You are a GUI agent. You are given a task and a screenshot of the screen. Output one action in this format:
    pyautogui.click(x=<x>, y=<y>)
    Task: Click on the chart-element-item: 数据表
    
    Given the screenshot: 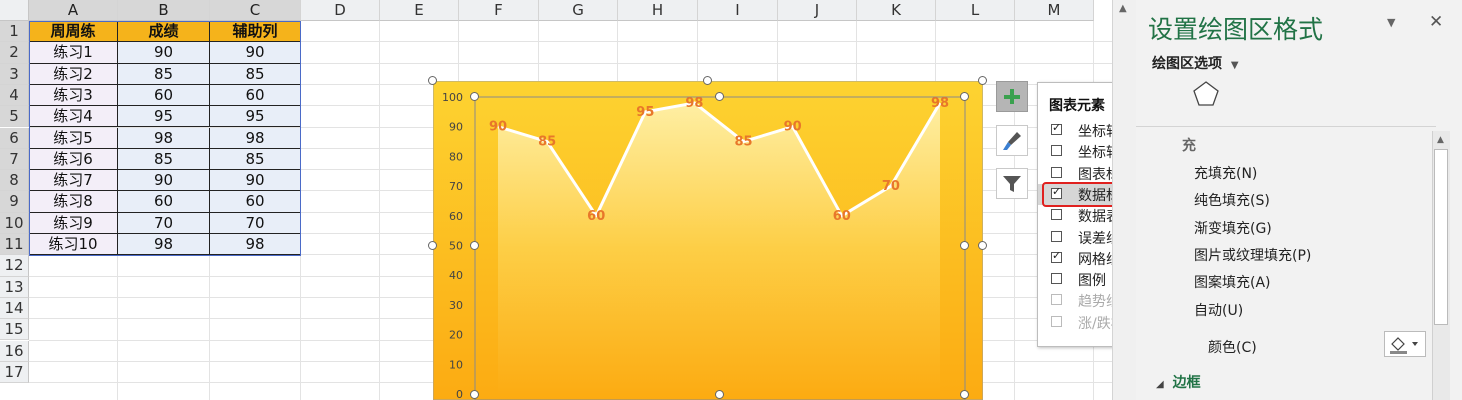 What is the action you would take?
    pyautogui.click(x=1075, y=215)
    